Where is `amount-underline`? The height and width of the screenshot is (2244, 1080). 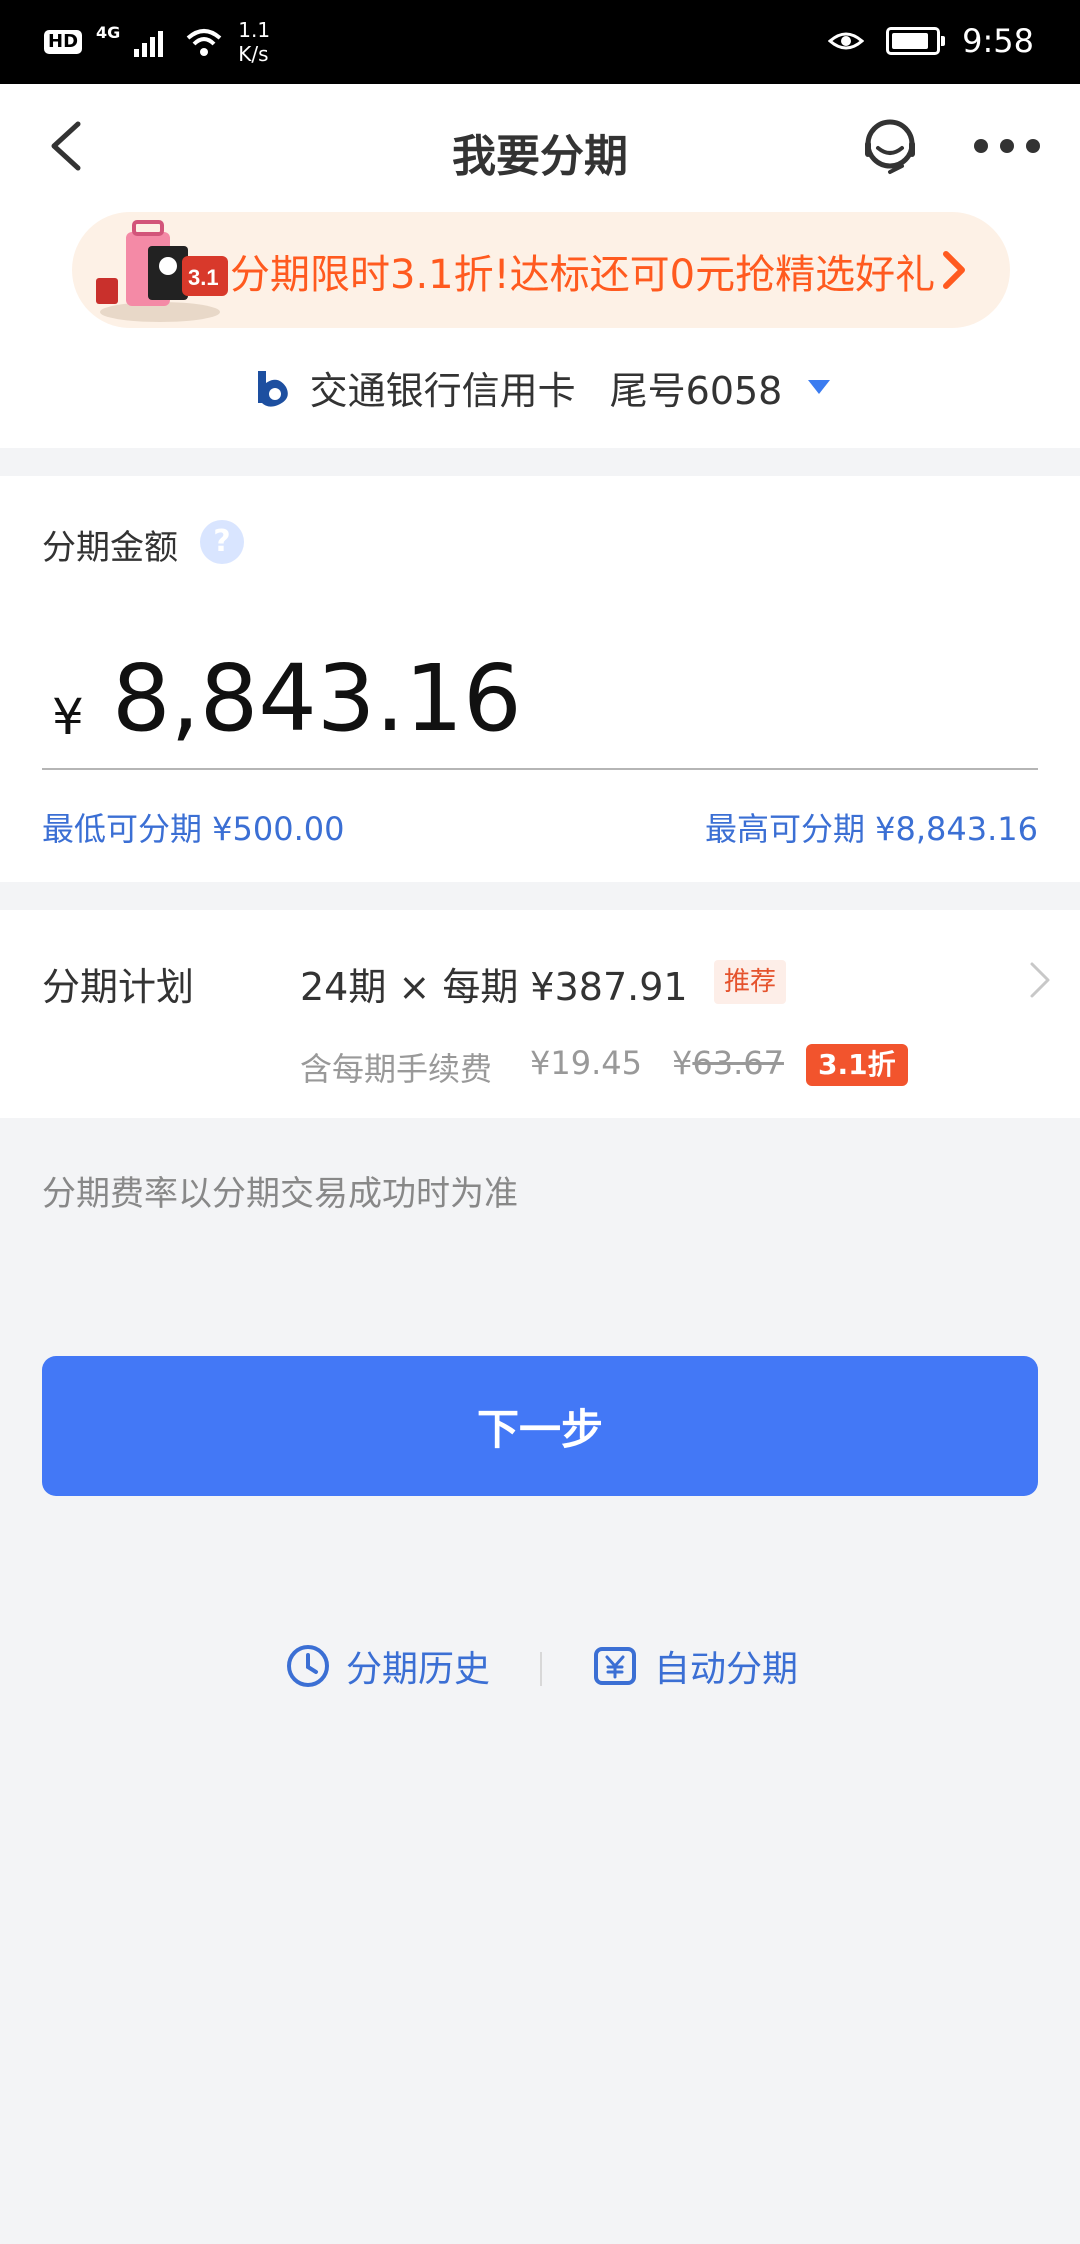 amount-underline is located at coordinates (540, 769).